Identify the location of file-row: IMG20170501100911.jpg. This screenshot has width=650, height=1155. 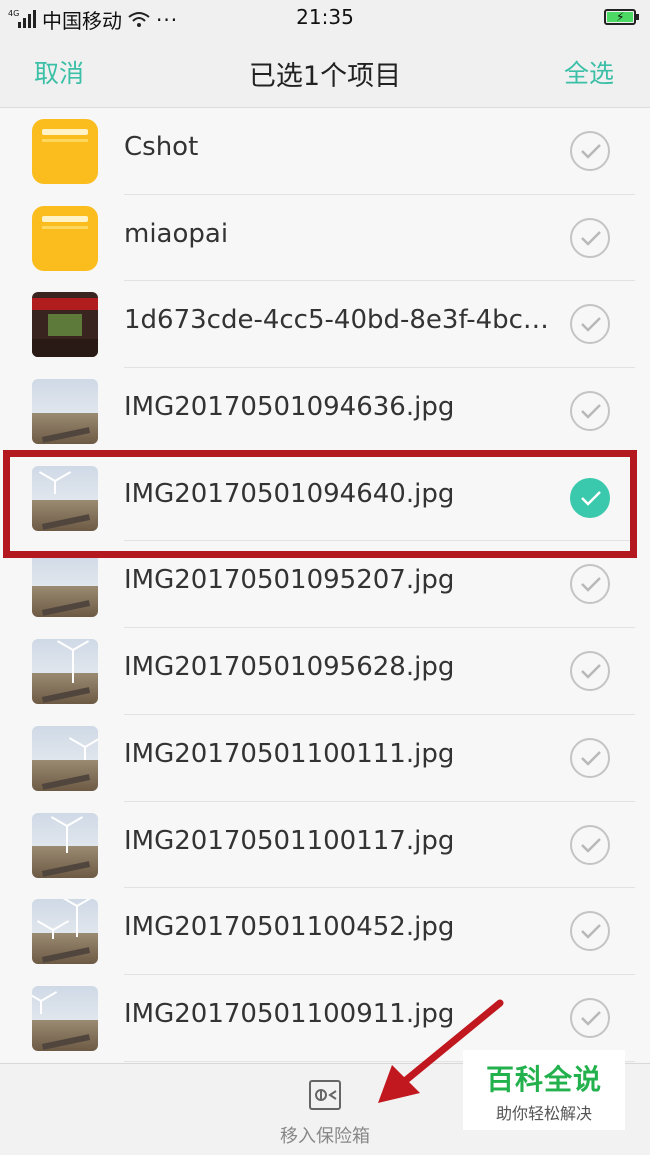
(325, 1018).